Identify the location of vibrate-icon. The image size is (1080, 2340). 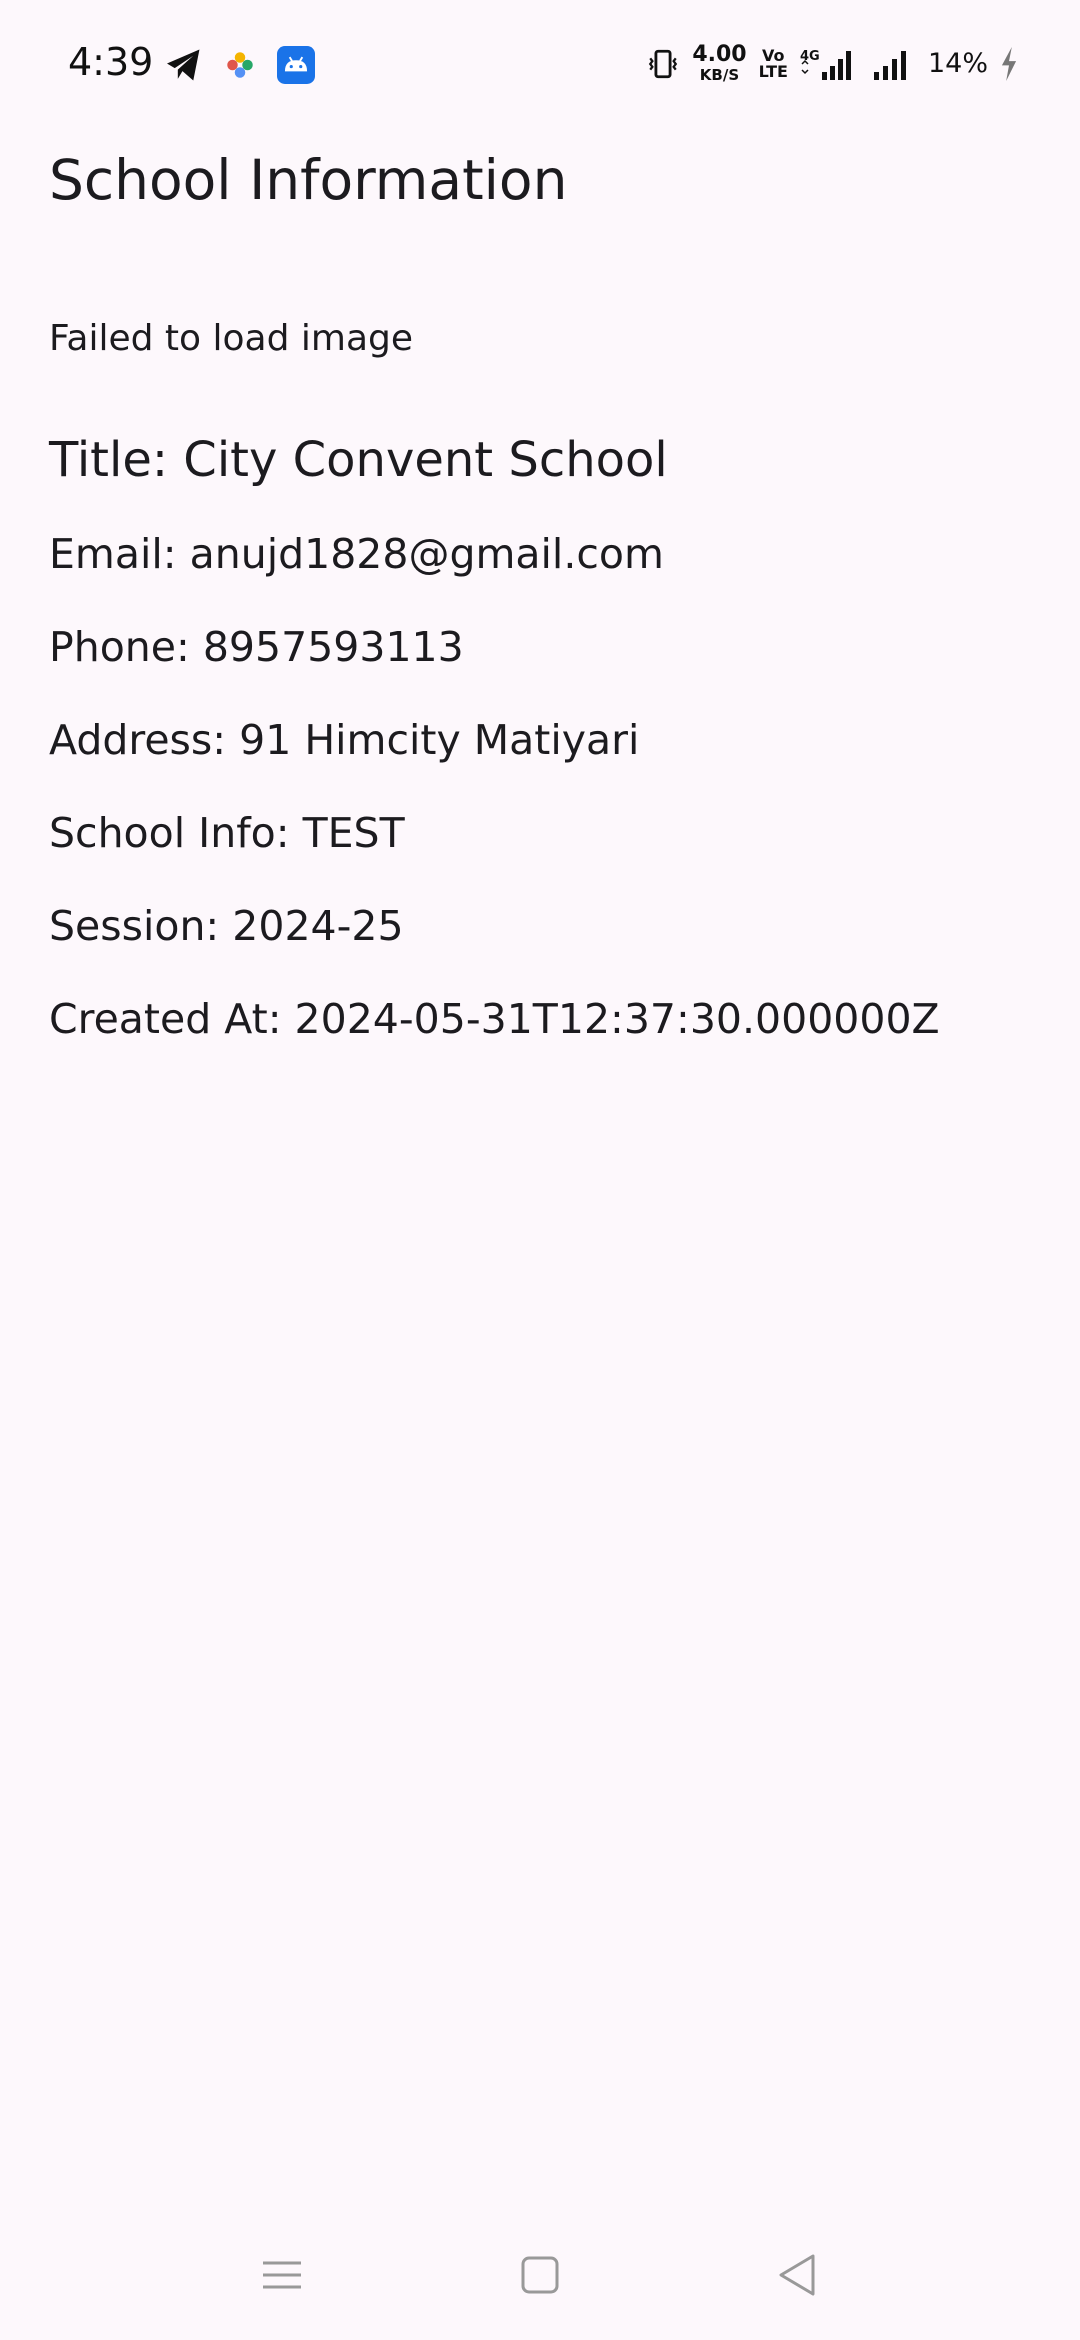
(663, 64).